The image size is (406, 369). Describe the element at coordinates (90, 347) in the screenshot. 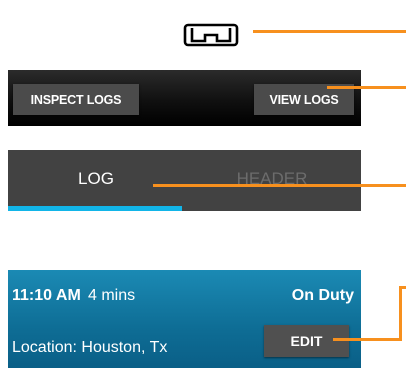

I see `status-location: Location: Houston, Tx` at that location.